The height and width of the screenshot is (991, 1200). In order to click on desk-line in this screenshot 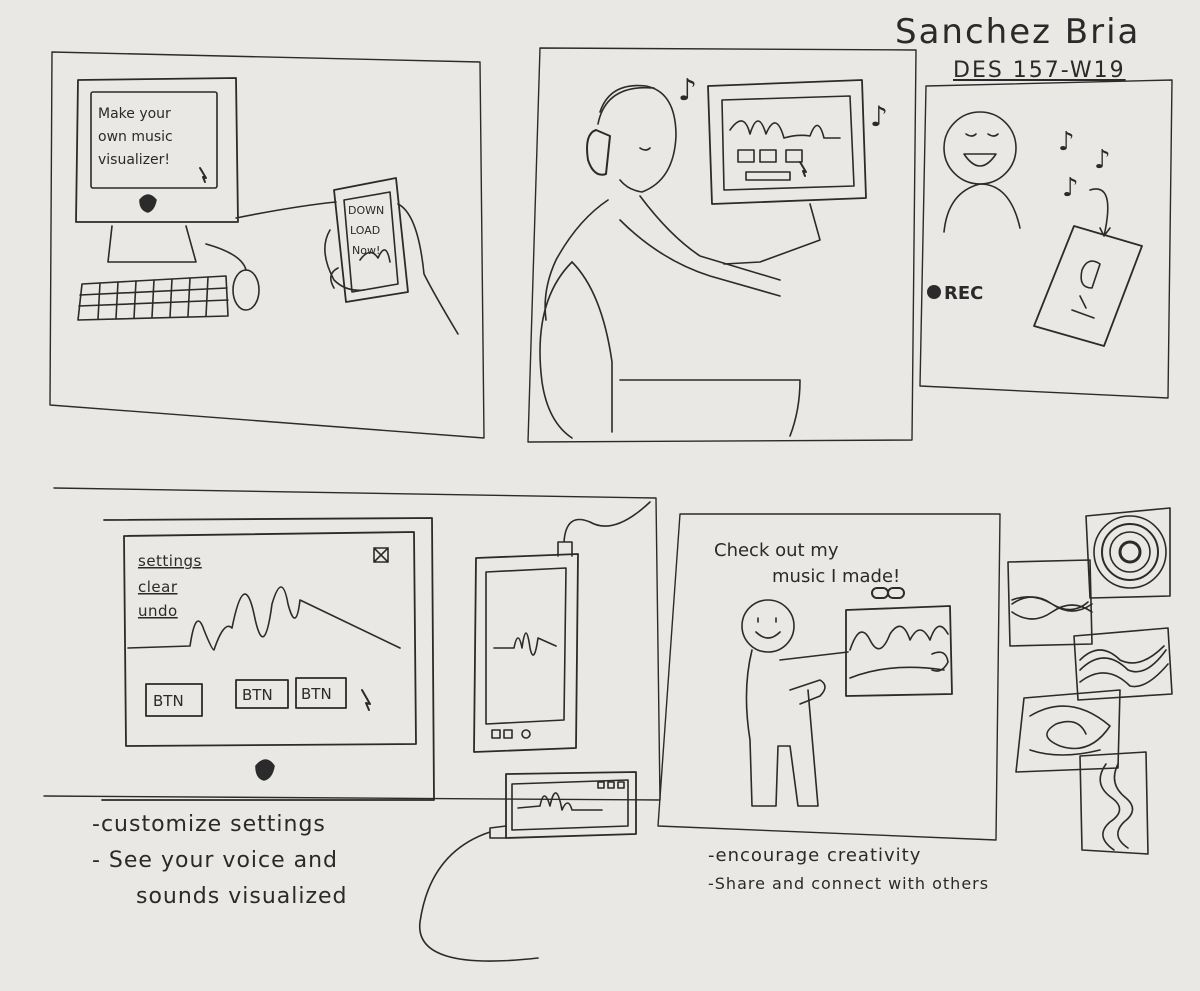, I will do `click(286, 210)`.